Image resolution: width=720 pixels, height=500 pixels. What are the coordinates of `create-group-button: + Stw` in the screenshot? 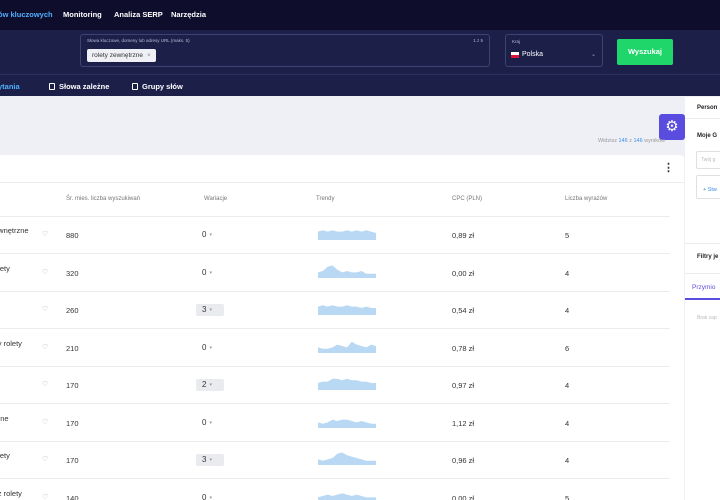 It's located at (710, 190).